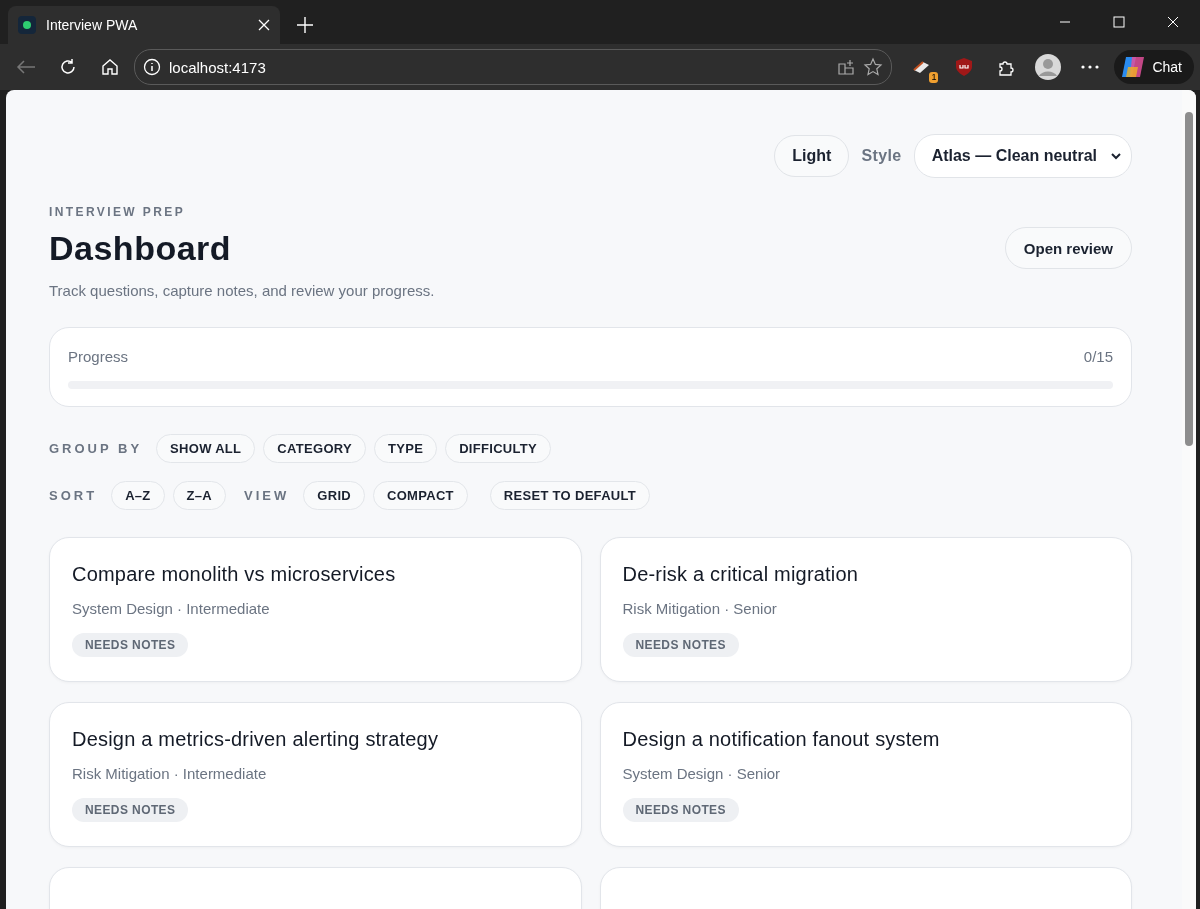 The height and width of the screenshot is (909, 1200). What do you see at coordinates (256, 739) in the screenshot?
I see `card-title: Design a metrics-driven alerting strategy` at bounding box center [256, 739].